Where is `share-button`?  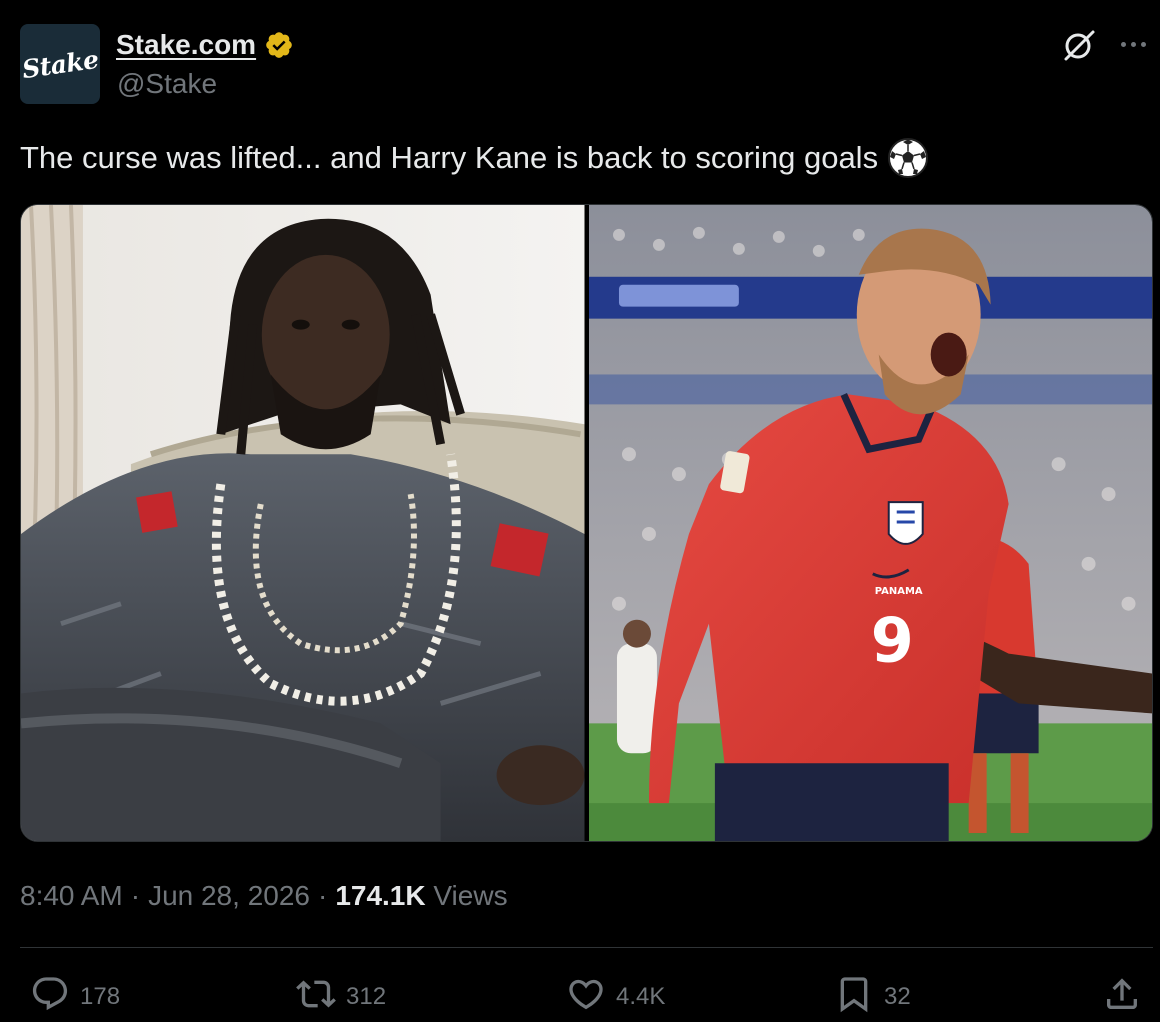 share-button is located at coordinates (1122, 997).